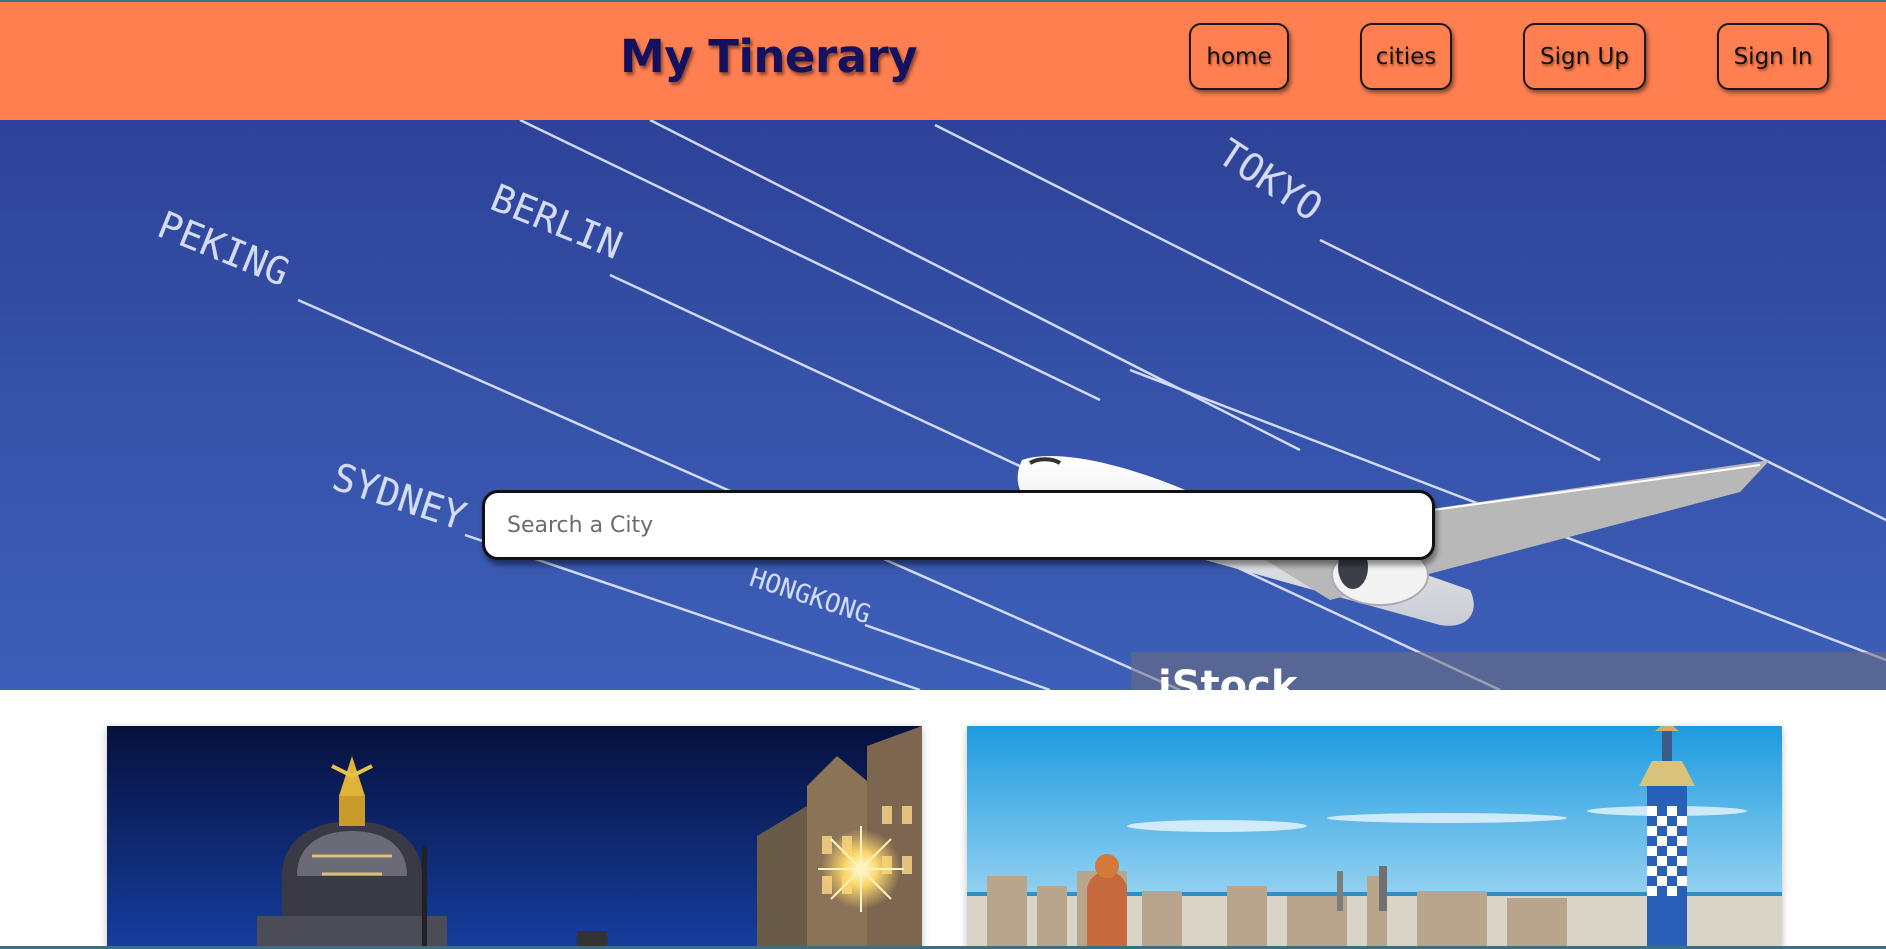  What do you see at coordinates (557, 222) in the screenshot?
I see `hero-label-berlin: BERLIN` at bounding box center [557, 222].